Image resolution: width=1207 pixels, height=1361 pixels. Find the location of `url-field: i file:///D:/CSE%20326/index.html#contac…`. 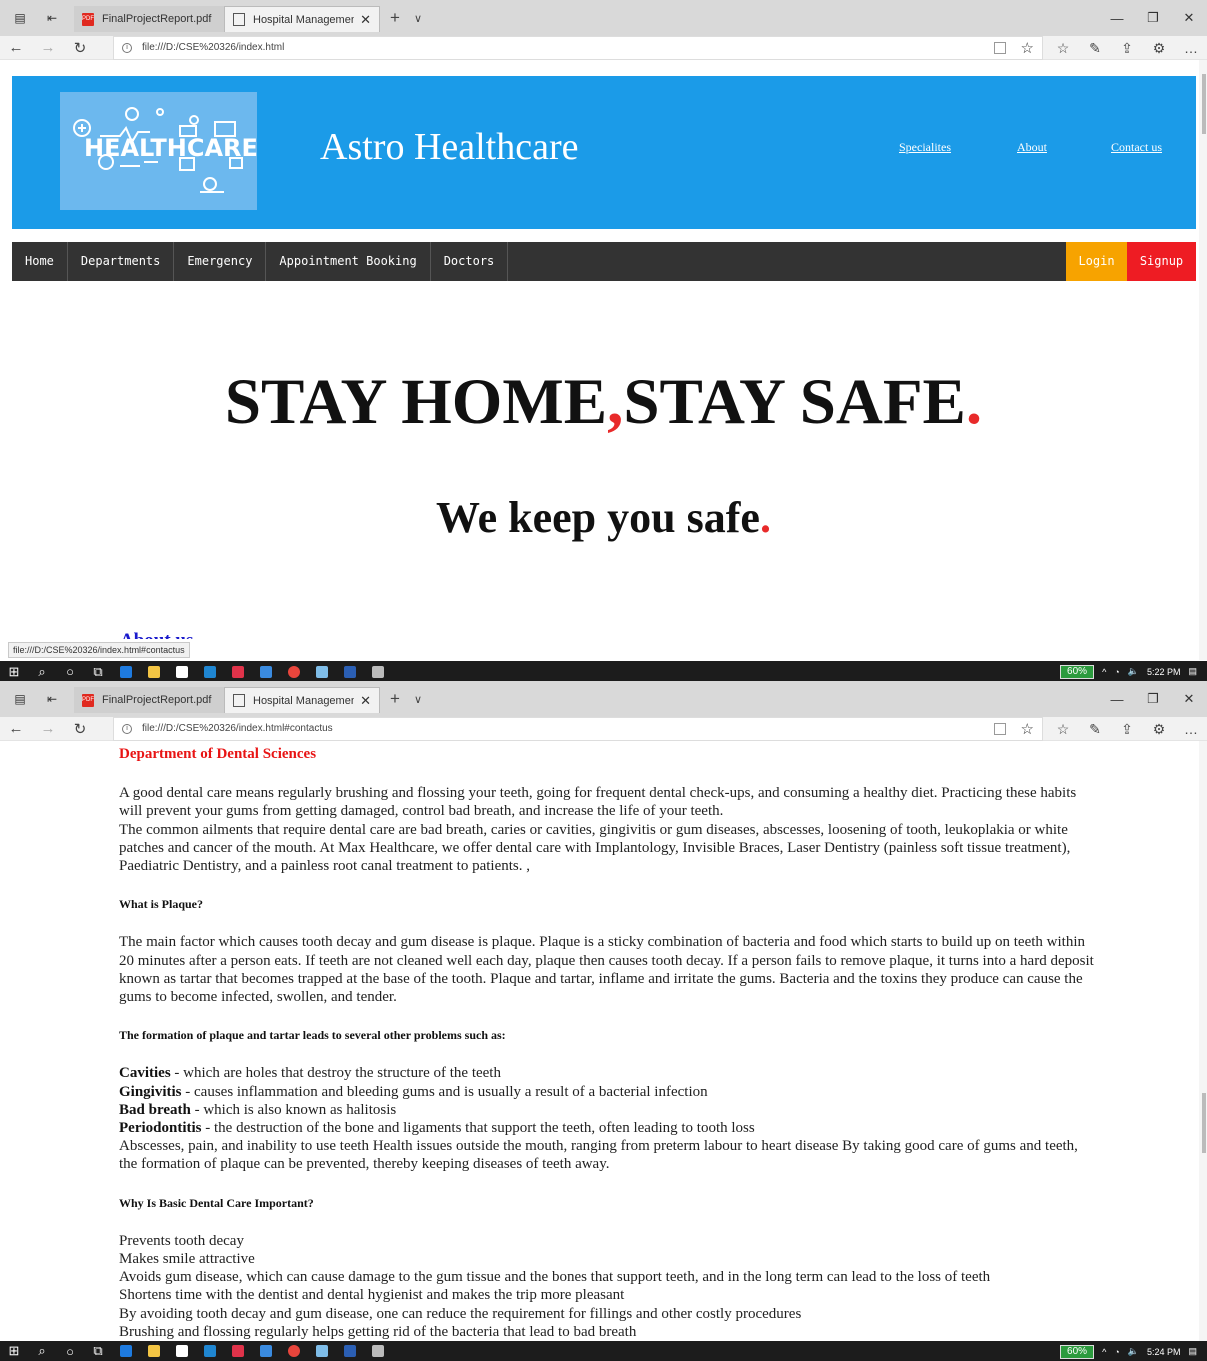

url-field: i file:///D:/CSE%20326/index.html#contac… is located at coordinates (578, 728).